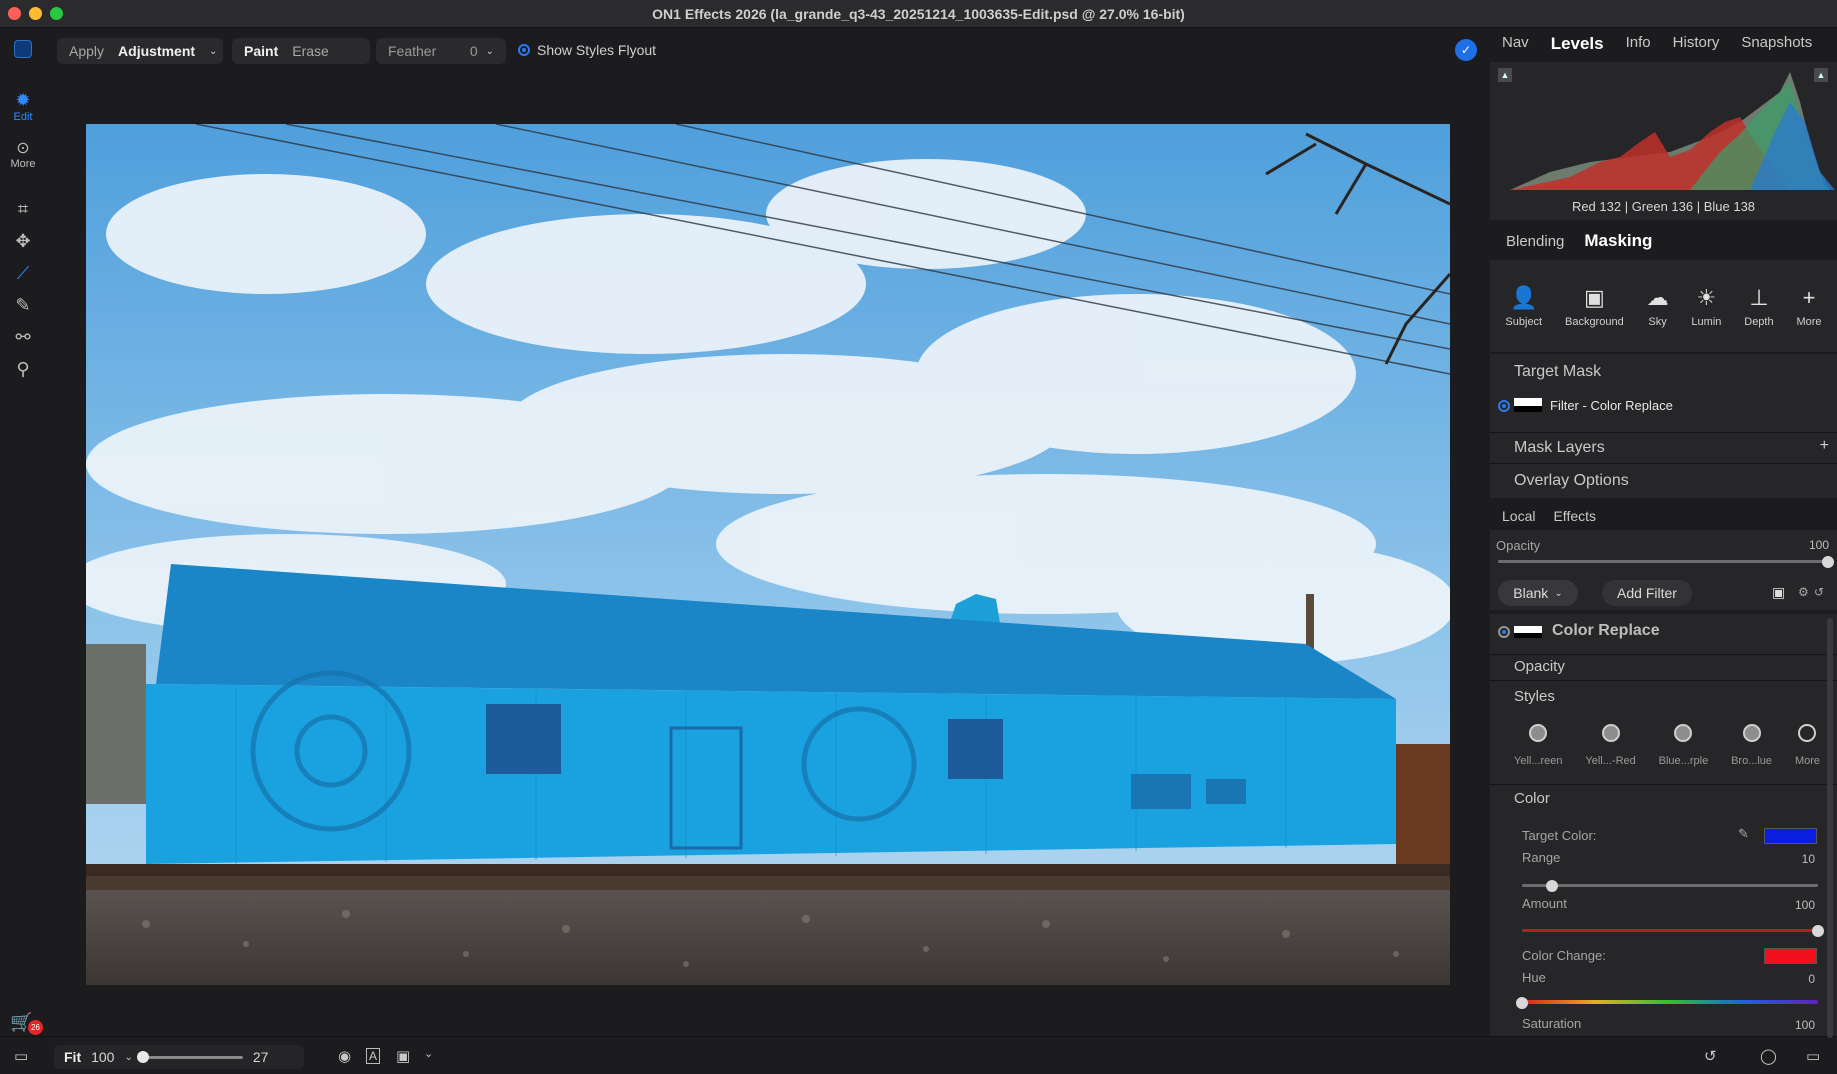  I want to click on auto-tone-icon: A, so click(373, 1056).